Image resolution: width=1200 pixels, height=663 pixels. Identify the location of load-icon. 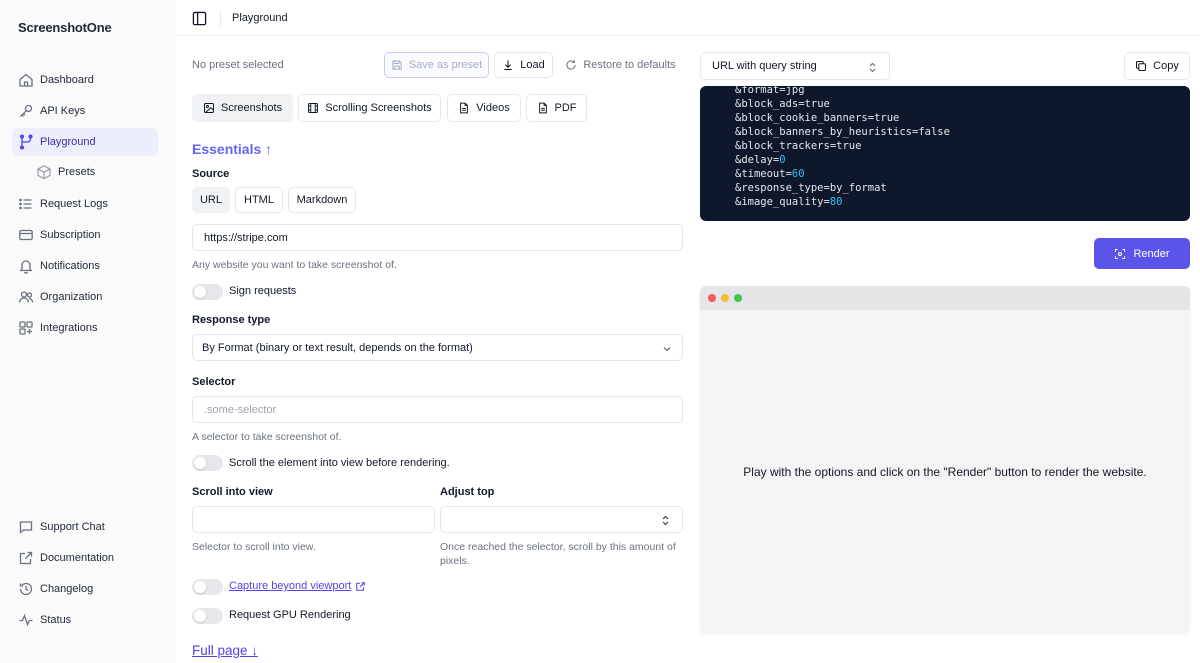
(508, 65).